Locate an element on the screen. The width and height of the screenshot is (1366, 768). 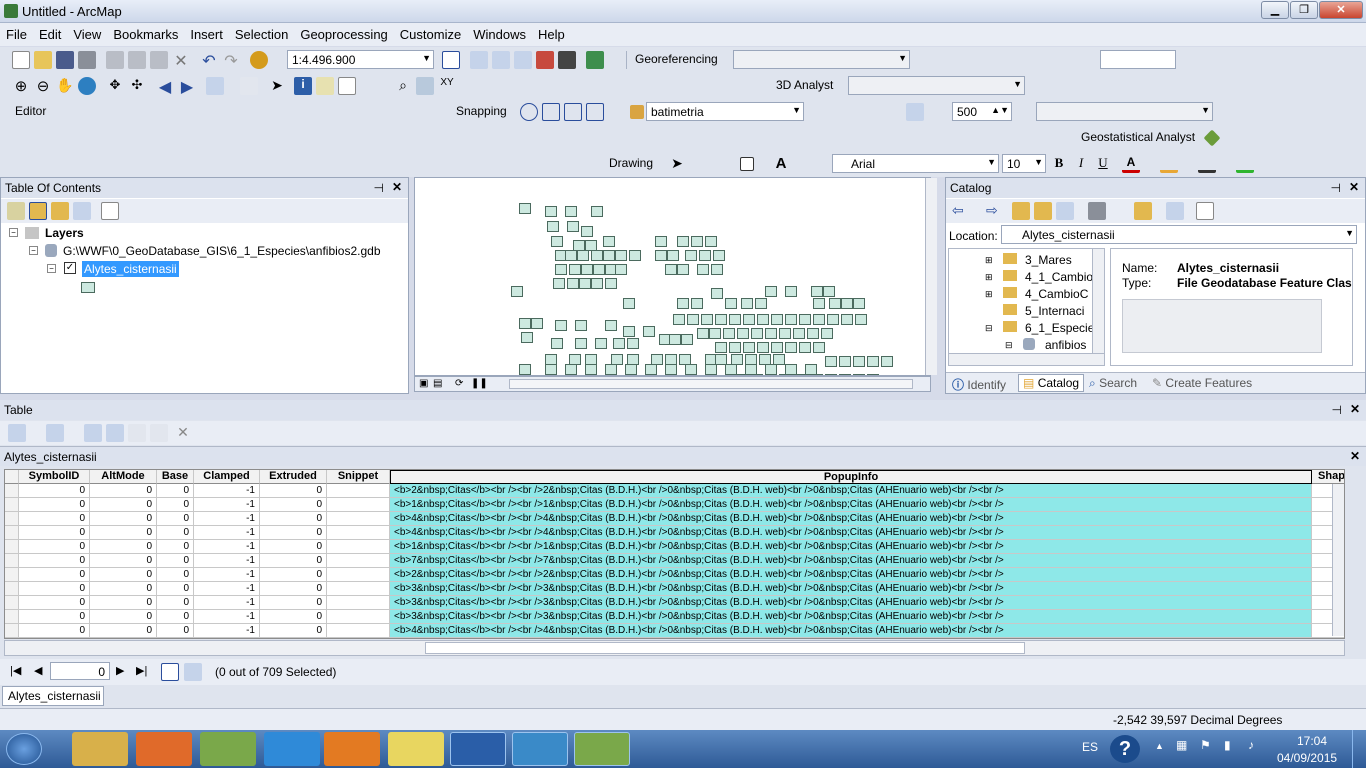
select-by-attributes-icon is located at coordinates (93, 433).